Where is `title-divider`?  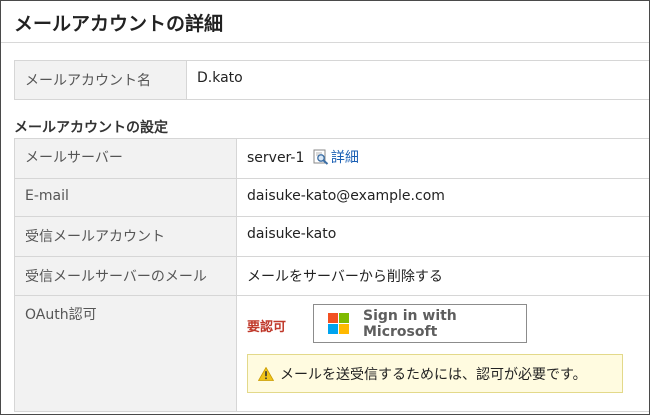 title-divider is located at coordinates (325, 42).